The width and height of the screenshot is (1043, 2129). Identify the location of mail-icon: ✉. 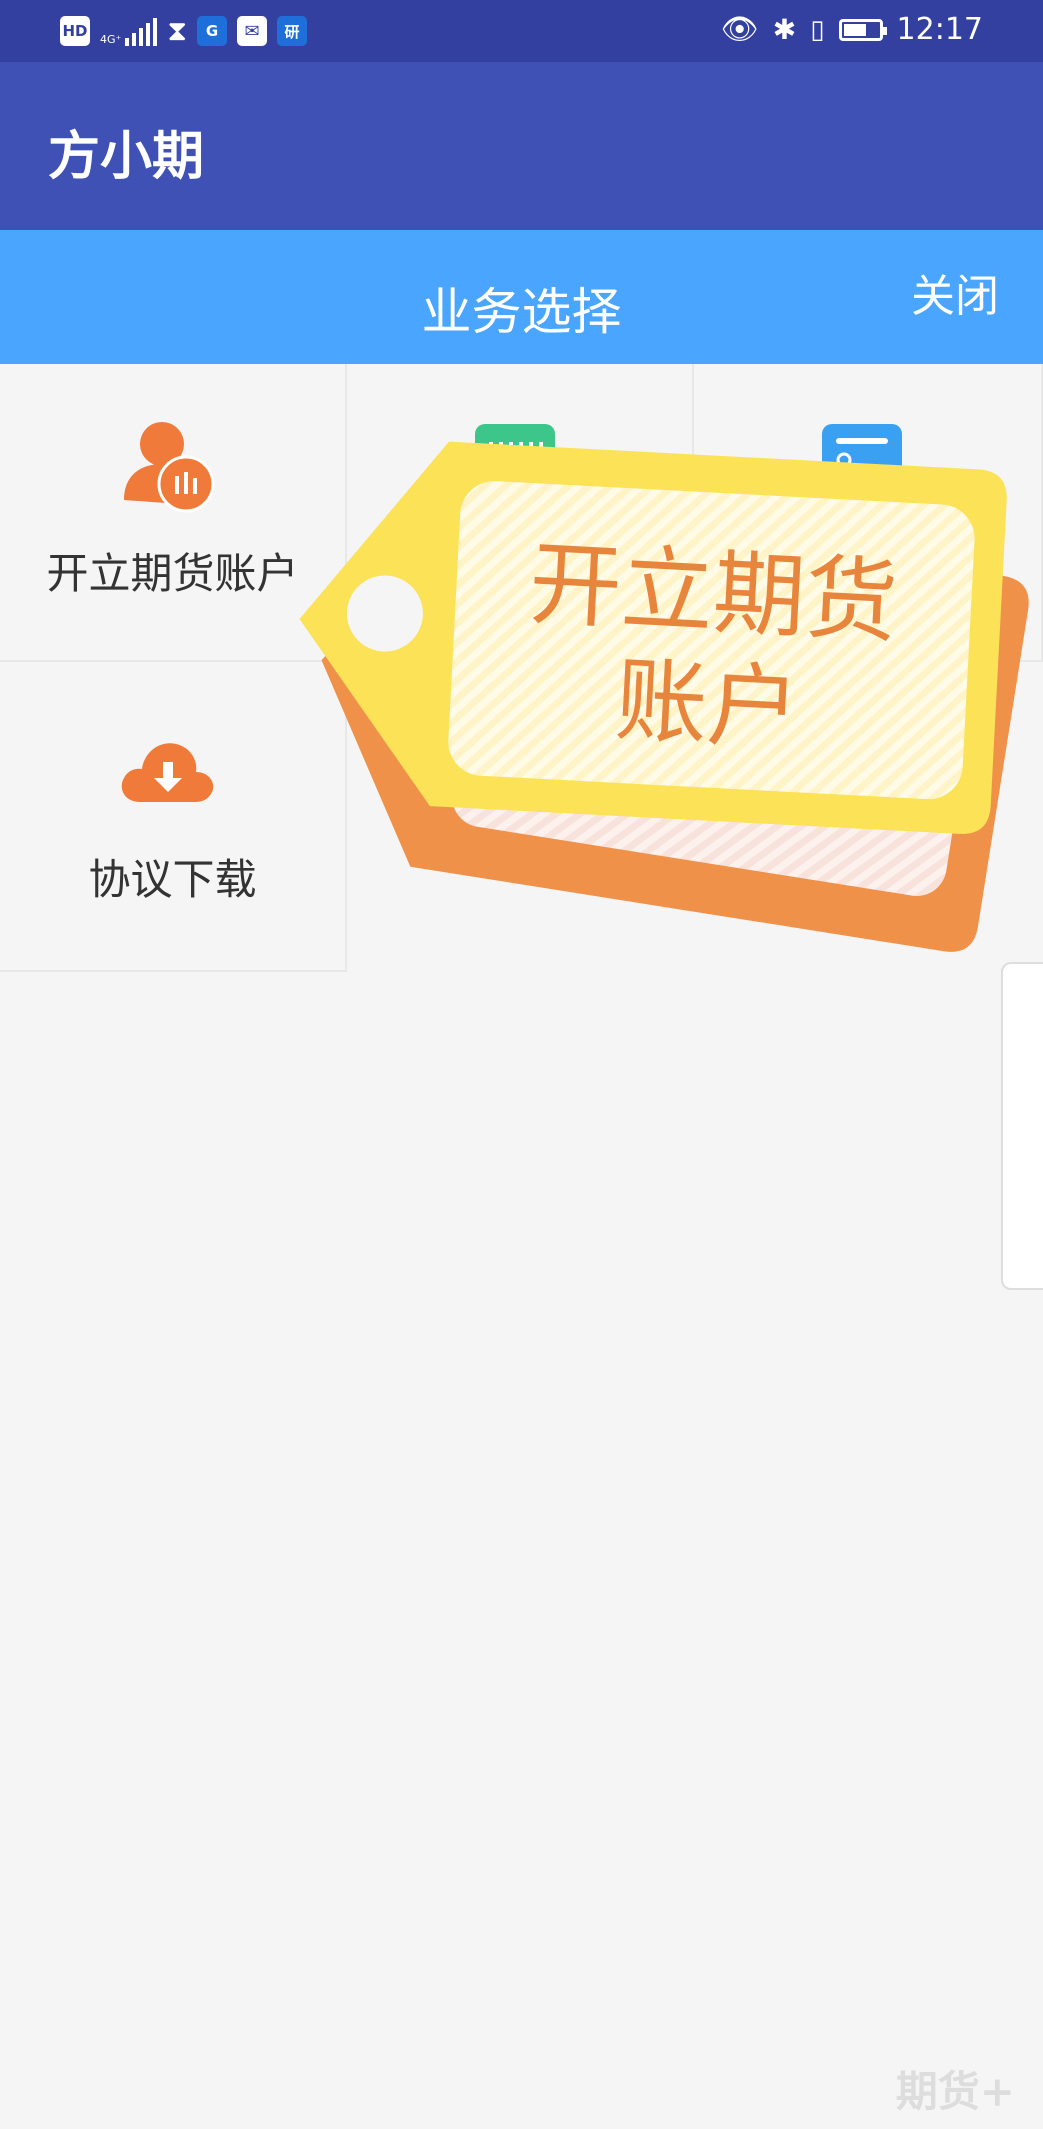
(252, 31).